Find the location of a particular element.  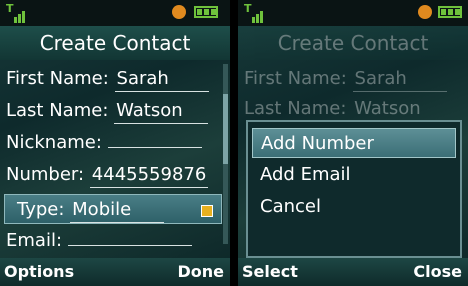

softkey-bar: Select Close is located at coordinates (353, 272).